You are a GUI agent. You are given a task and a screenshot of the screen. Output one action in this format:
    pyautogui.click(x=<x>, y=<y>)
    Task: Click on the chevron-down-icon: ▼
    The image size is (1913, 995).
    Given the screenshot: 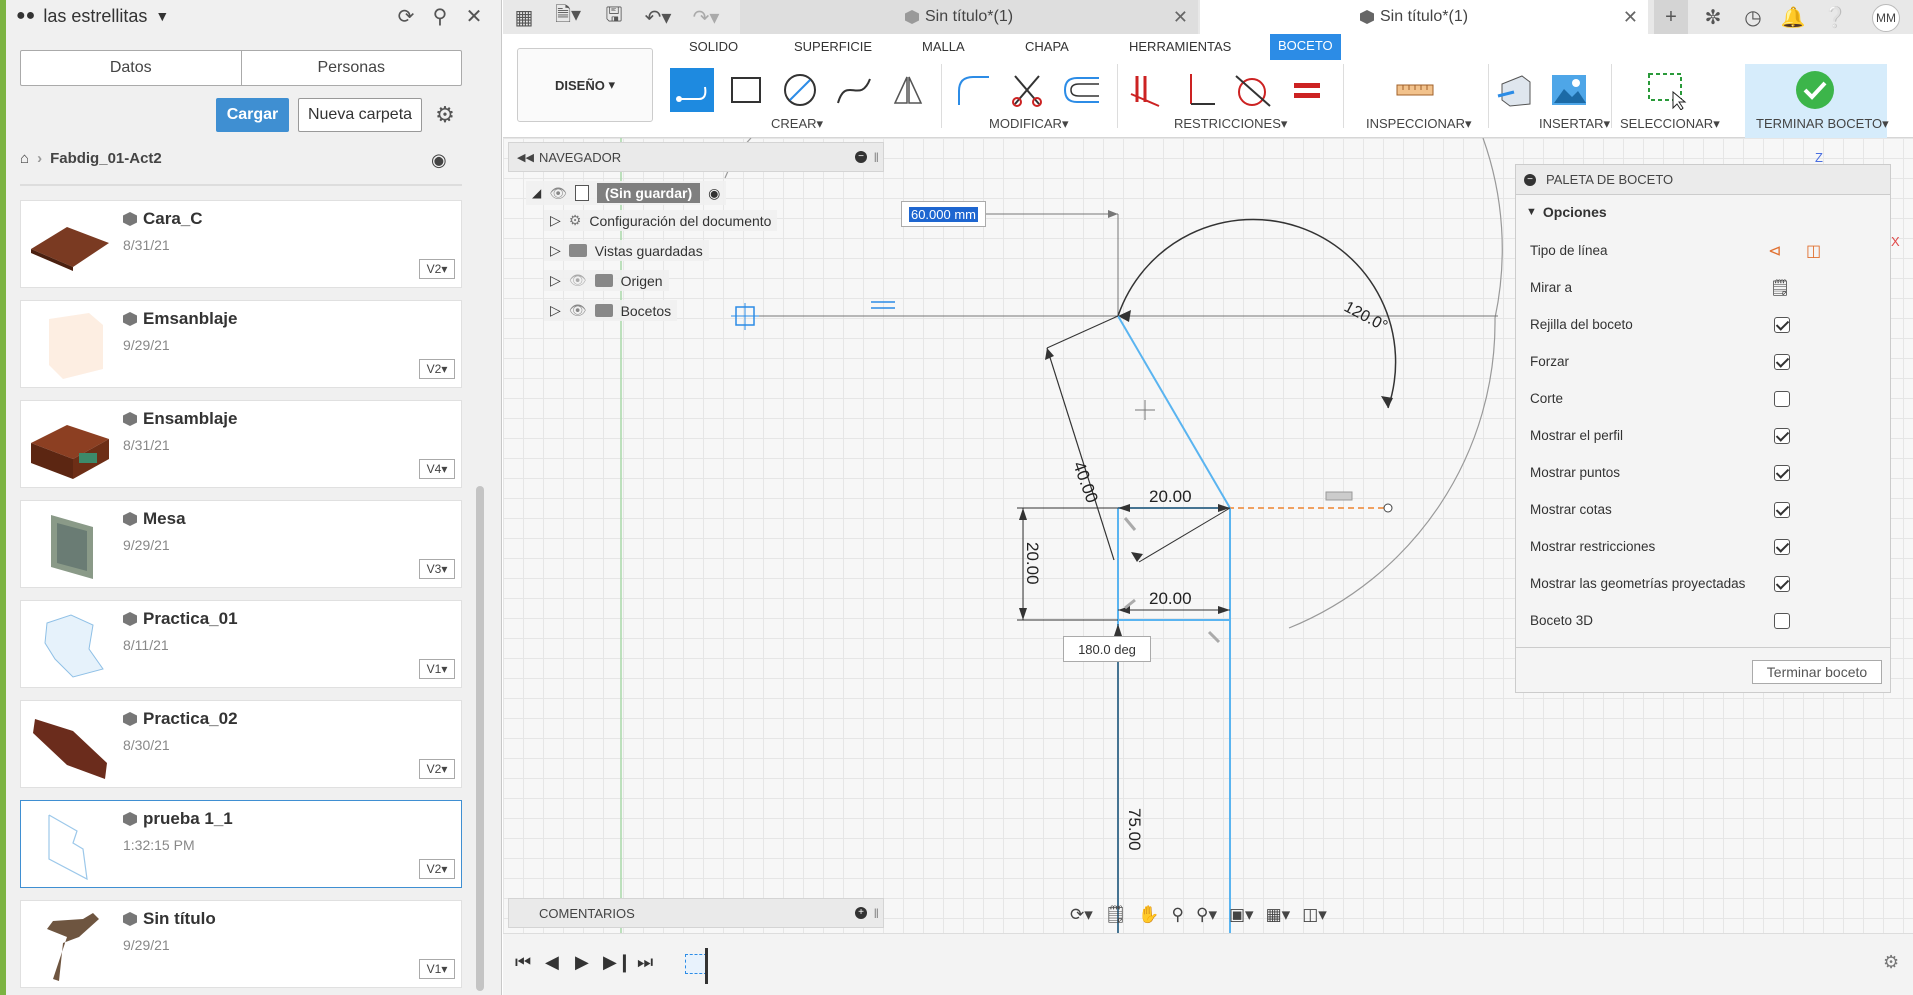 What is the action you would take?
    pyautogui.click(x=162, y=16)
    